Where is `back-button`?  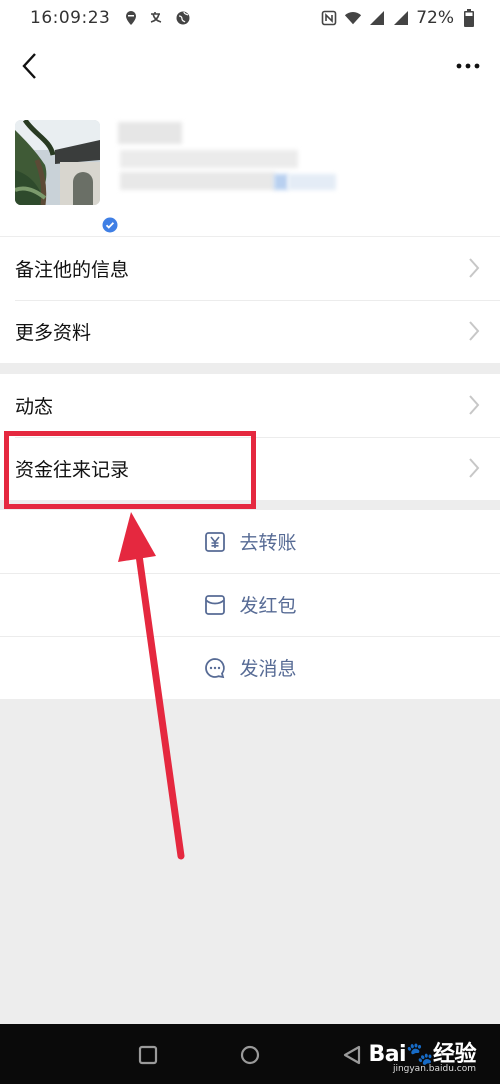
back-button is located at coordinates (30, 66).